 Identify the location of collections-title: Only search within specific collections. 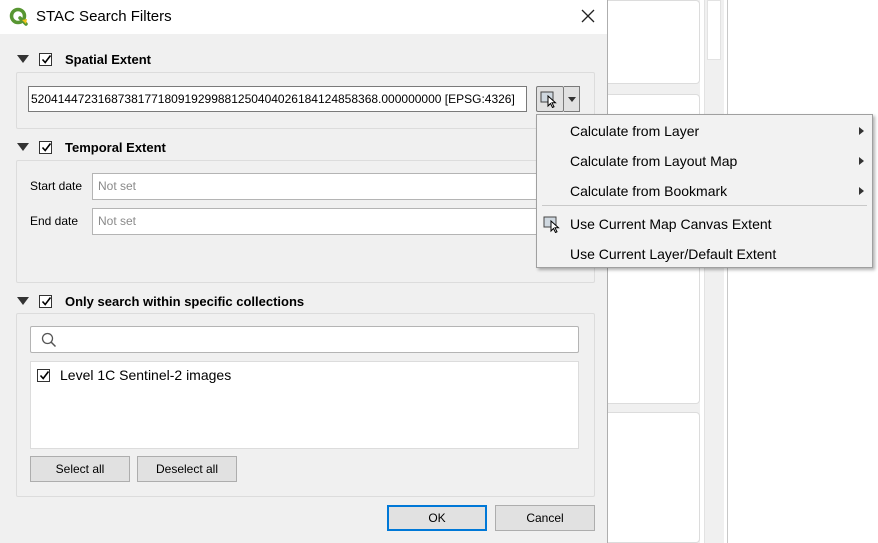
(185, 301).